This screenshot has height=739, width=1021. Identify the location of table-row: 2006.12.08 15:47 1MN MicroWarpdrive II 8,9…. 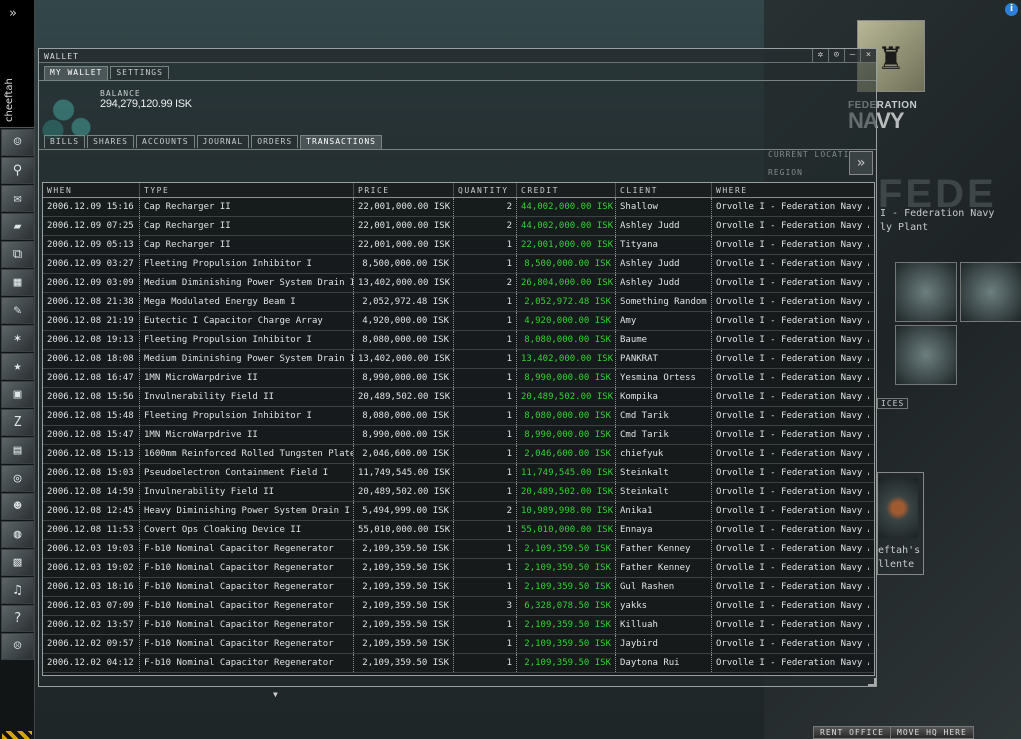
(458, 435).